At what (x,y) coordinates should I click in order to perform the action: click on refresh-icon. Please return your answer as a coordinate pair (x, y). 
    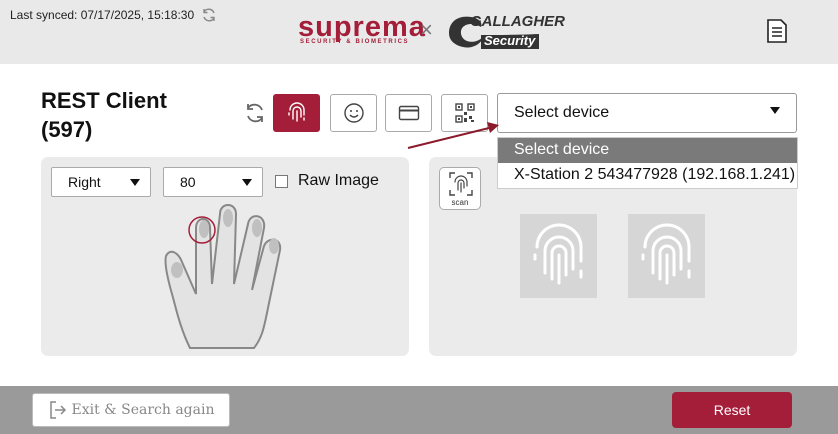
    Looking at the image, I should click on (209, 15).